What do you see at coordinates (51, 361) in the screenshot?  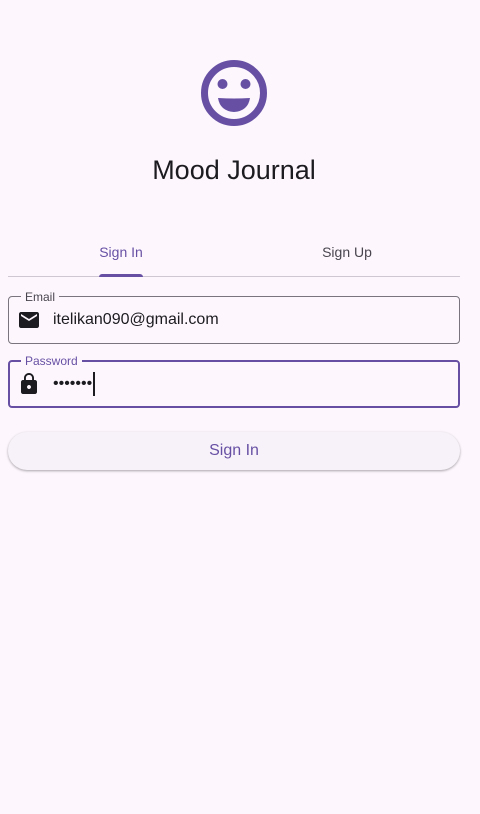 I see `password-field-label: Password` at bounding box center [51, 361].